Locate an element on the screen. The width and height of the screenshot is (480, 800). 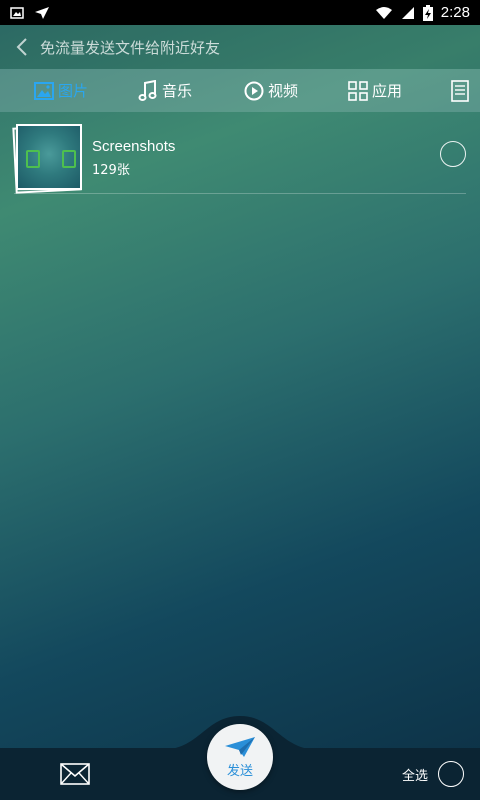
back-button is located at coordinates (22, 47).